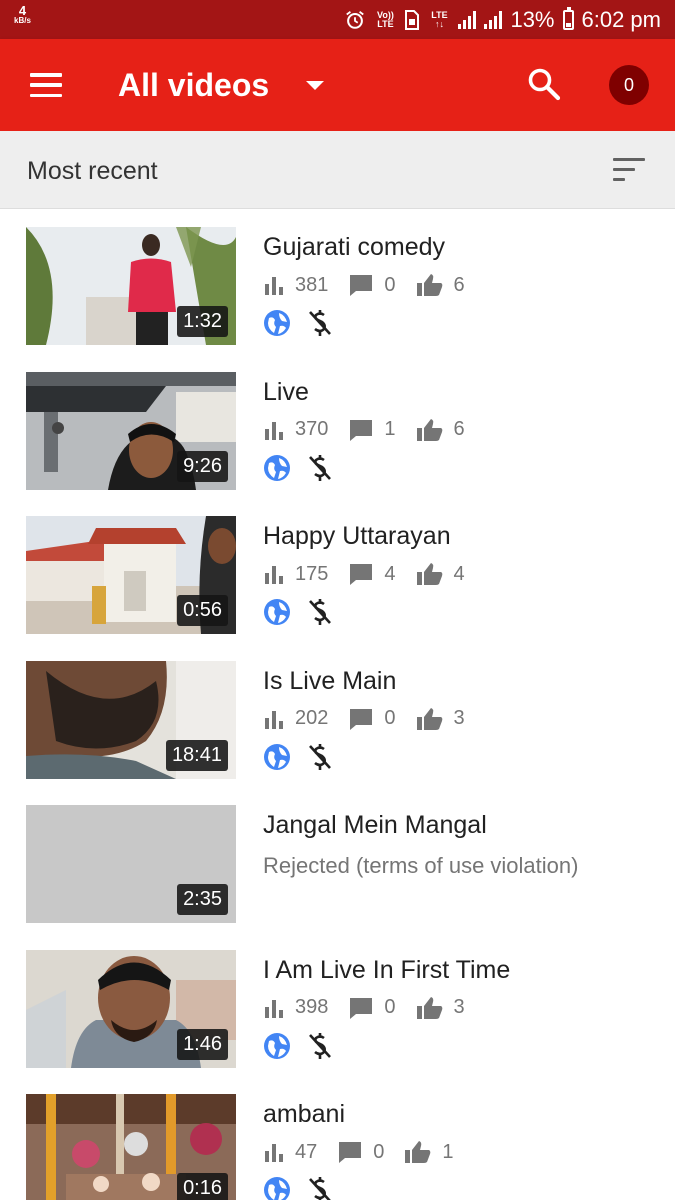 The image size is (675, 1200). What do you see at coordinates (315, 85) in the screenshot?
I see `dropdown-caret-icon` at bounding box center [315, 85].